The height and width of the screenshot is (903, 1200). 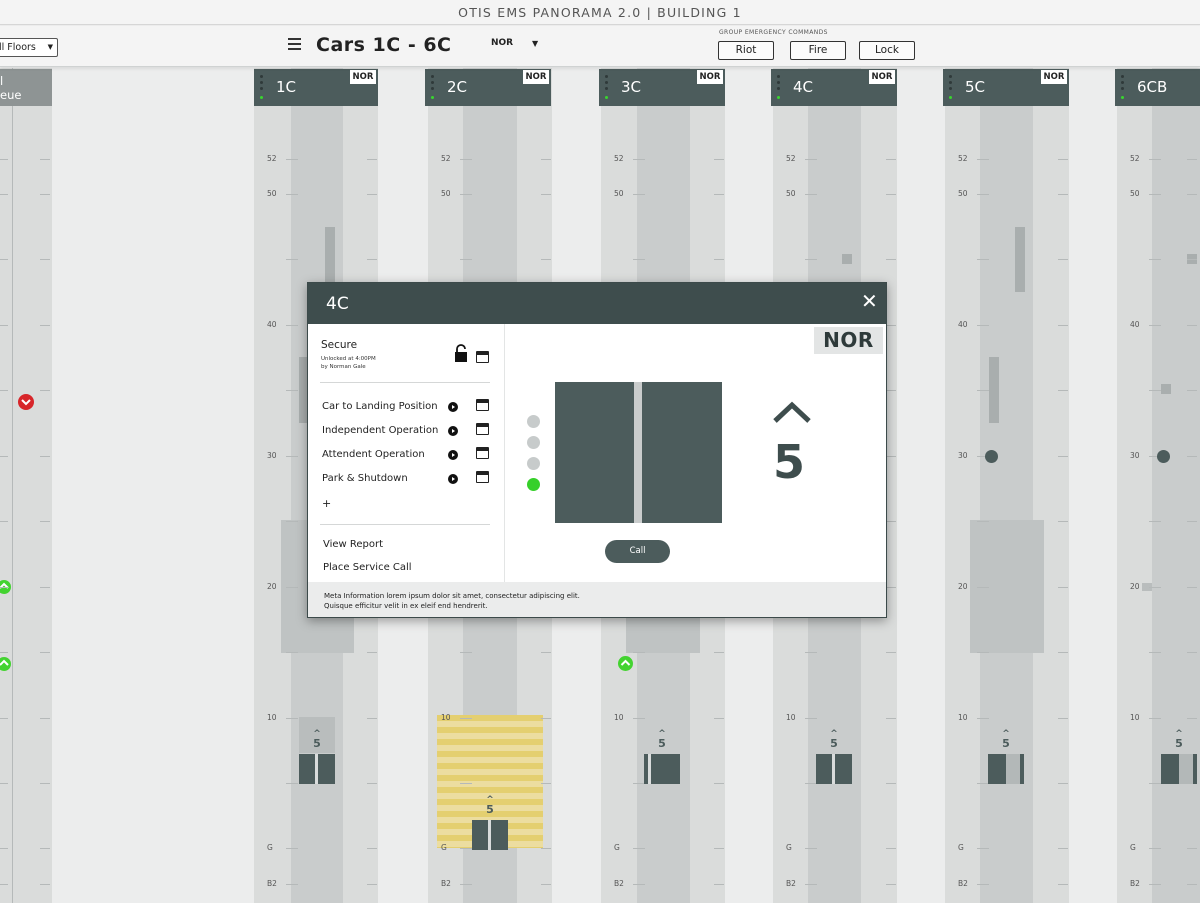 I want to click on car-header-2c: 2C NOR, so click(x=488, y=87).